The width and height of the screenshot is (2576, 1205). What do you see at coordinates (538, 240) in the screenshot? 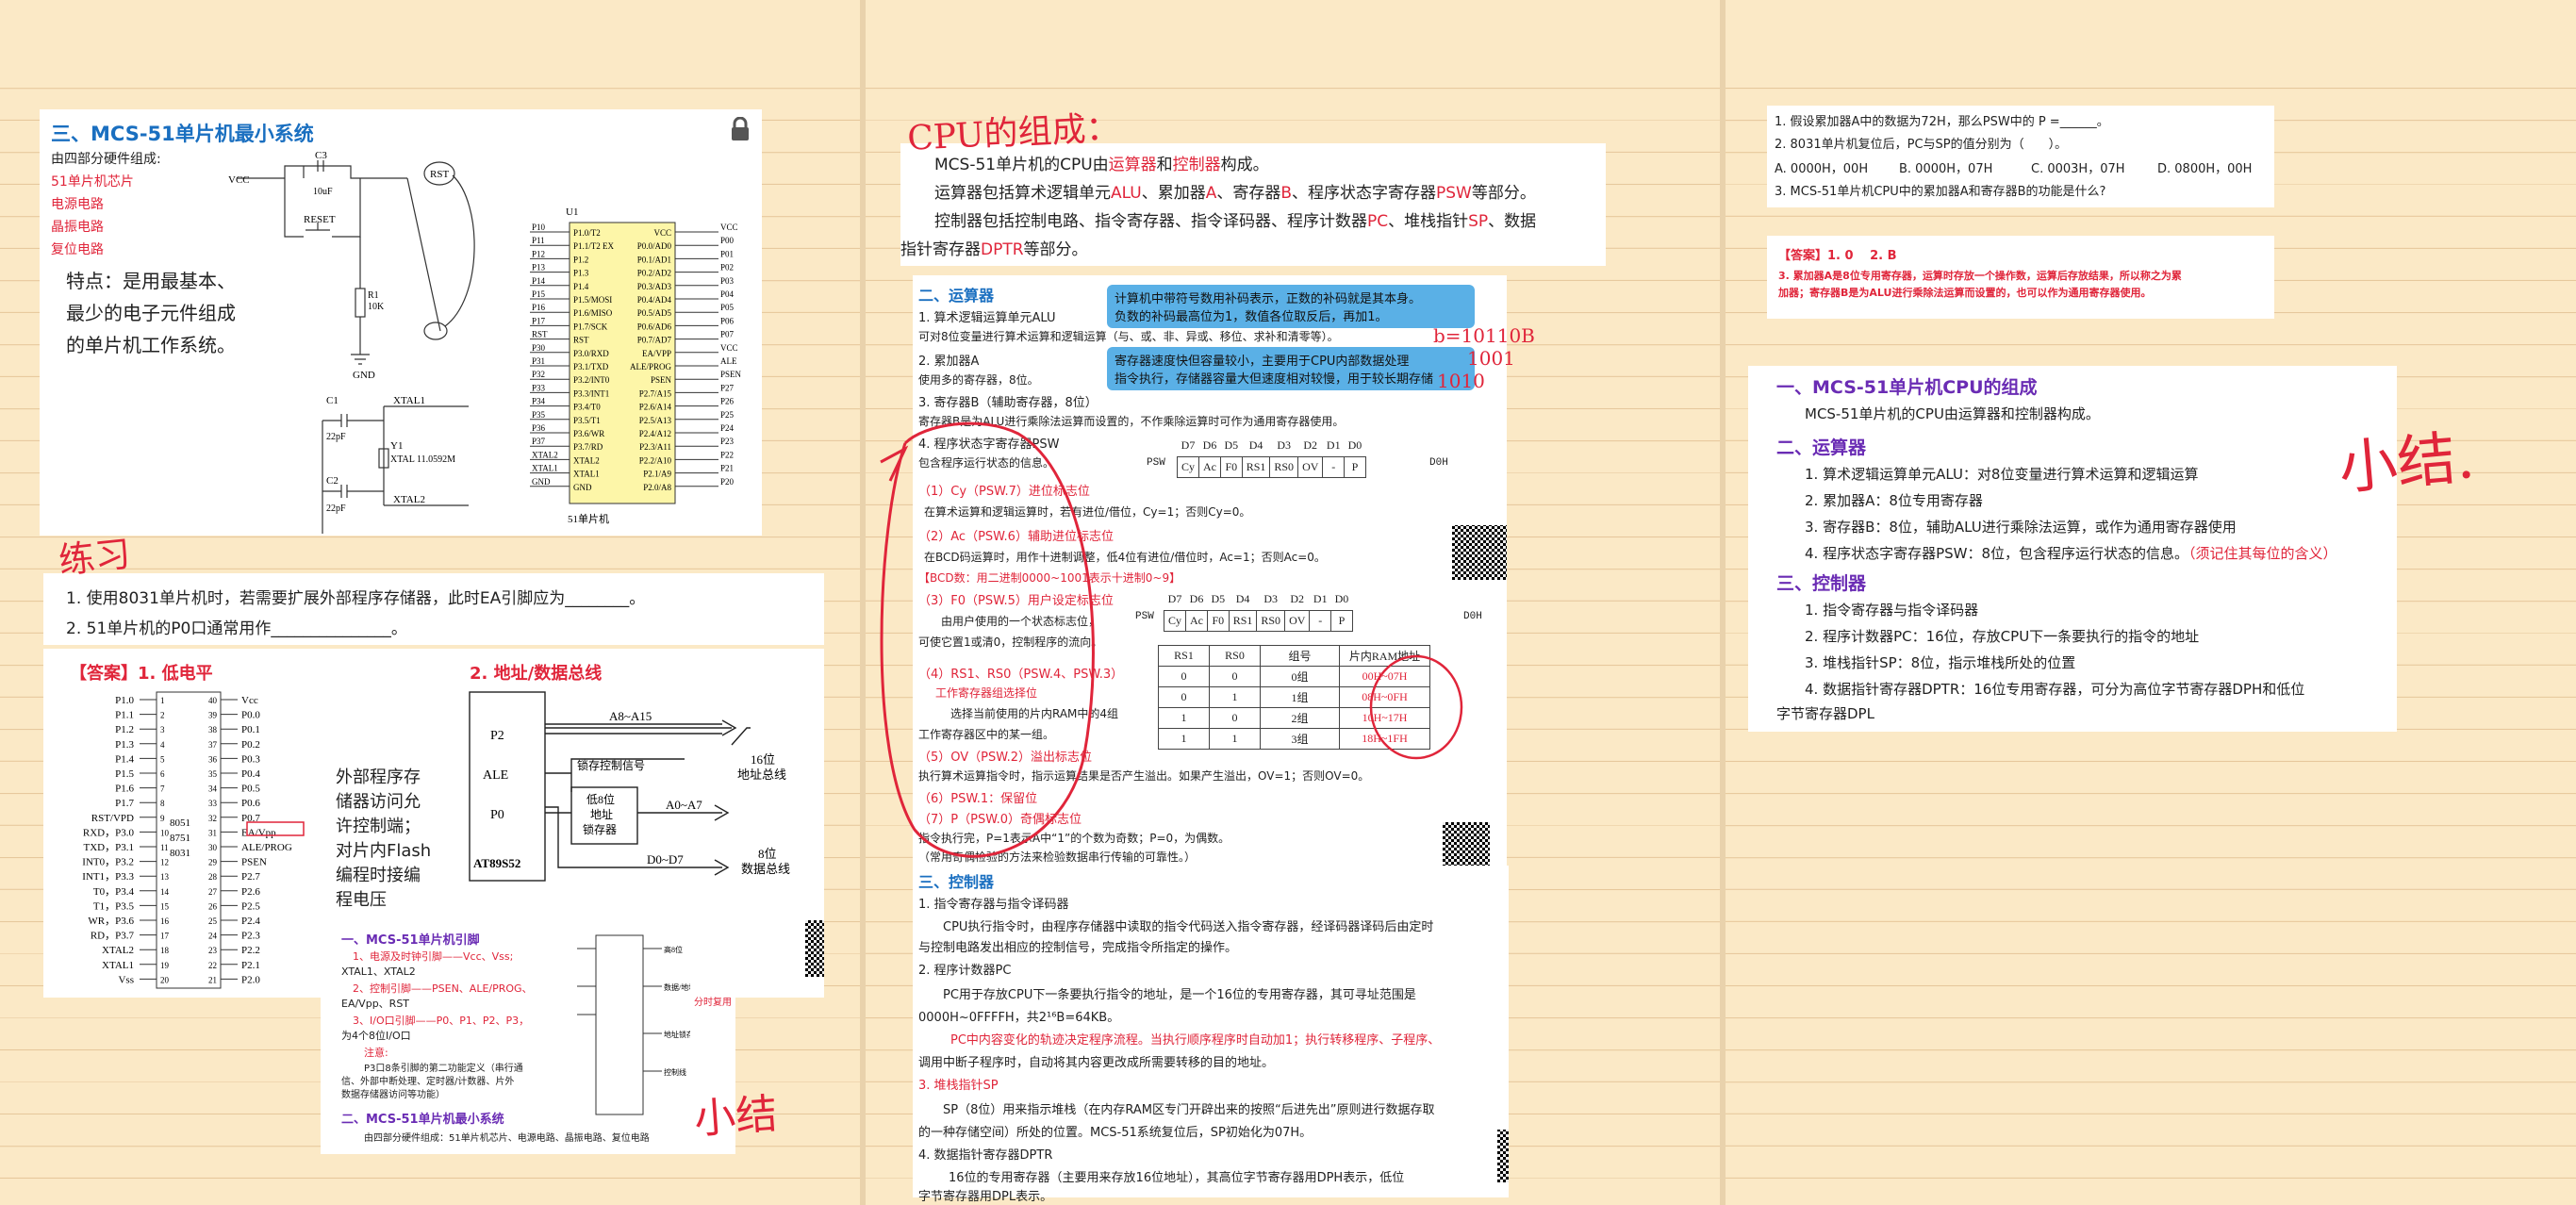
I see `pin-label: P11` at bounding box center [538, 240].